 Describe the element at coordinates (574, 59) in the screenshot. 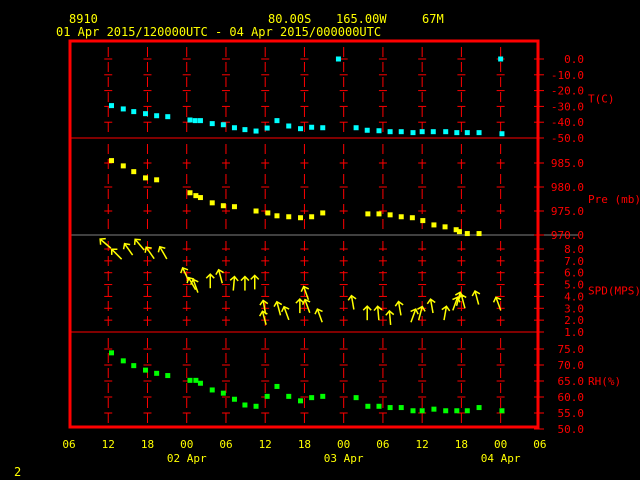

I see `y-tick-label: 0.0` at that location.